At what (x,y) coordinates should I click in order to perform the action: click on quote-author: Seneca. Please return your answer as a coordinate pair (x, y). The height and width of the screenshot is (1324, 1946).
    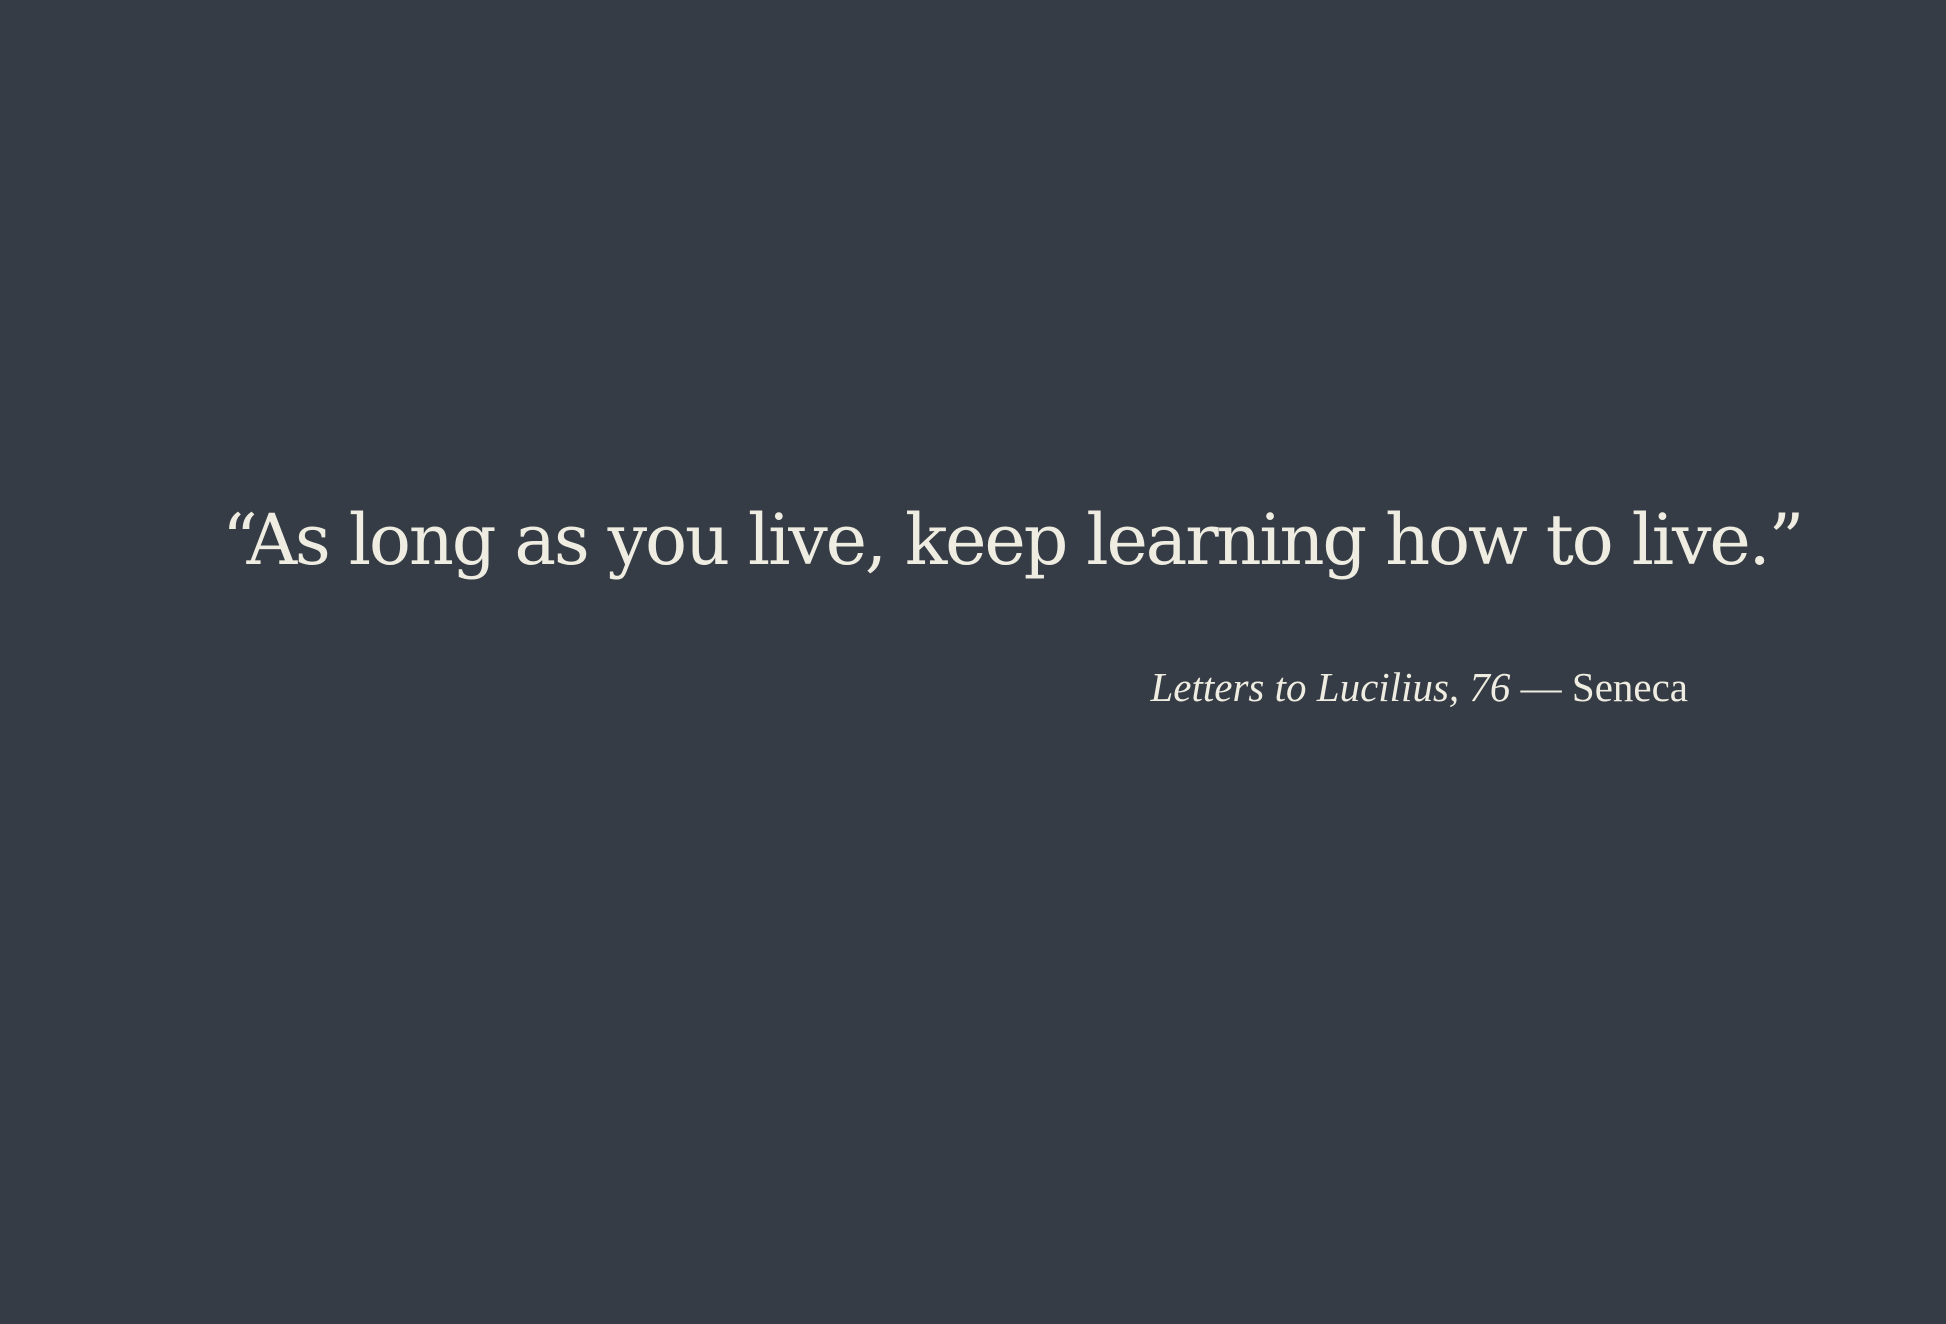
    Looking at the image, I should click on (1629, 687).